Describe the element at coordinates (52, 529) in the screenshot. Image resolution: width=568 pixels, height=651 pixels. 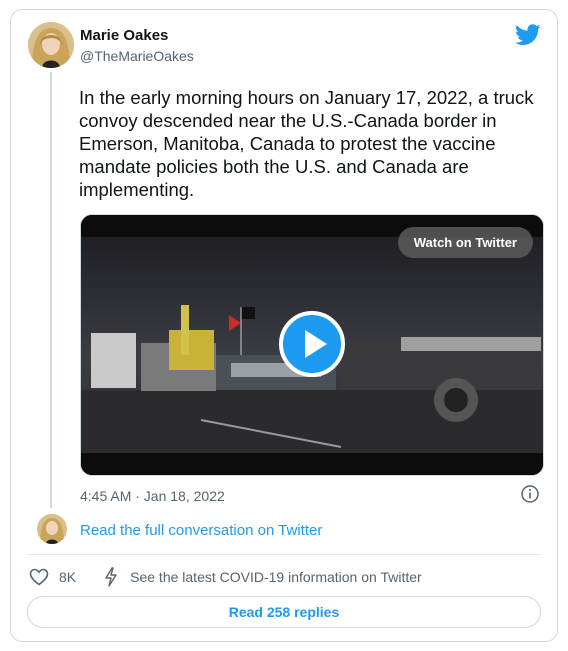
I see `reply-avatar` at that location.